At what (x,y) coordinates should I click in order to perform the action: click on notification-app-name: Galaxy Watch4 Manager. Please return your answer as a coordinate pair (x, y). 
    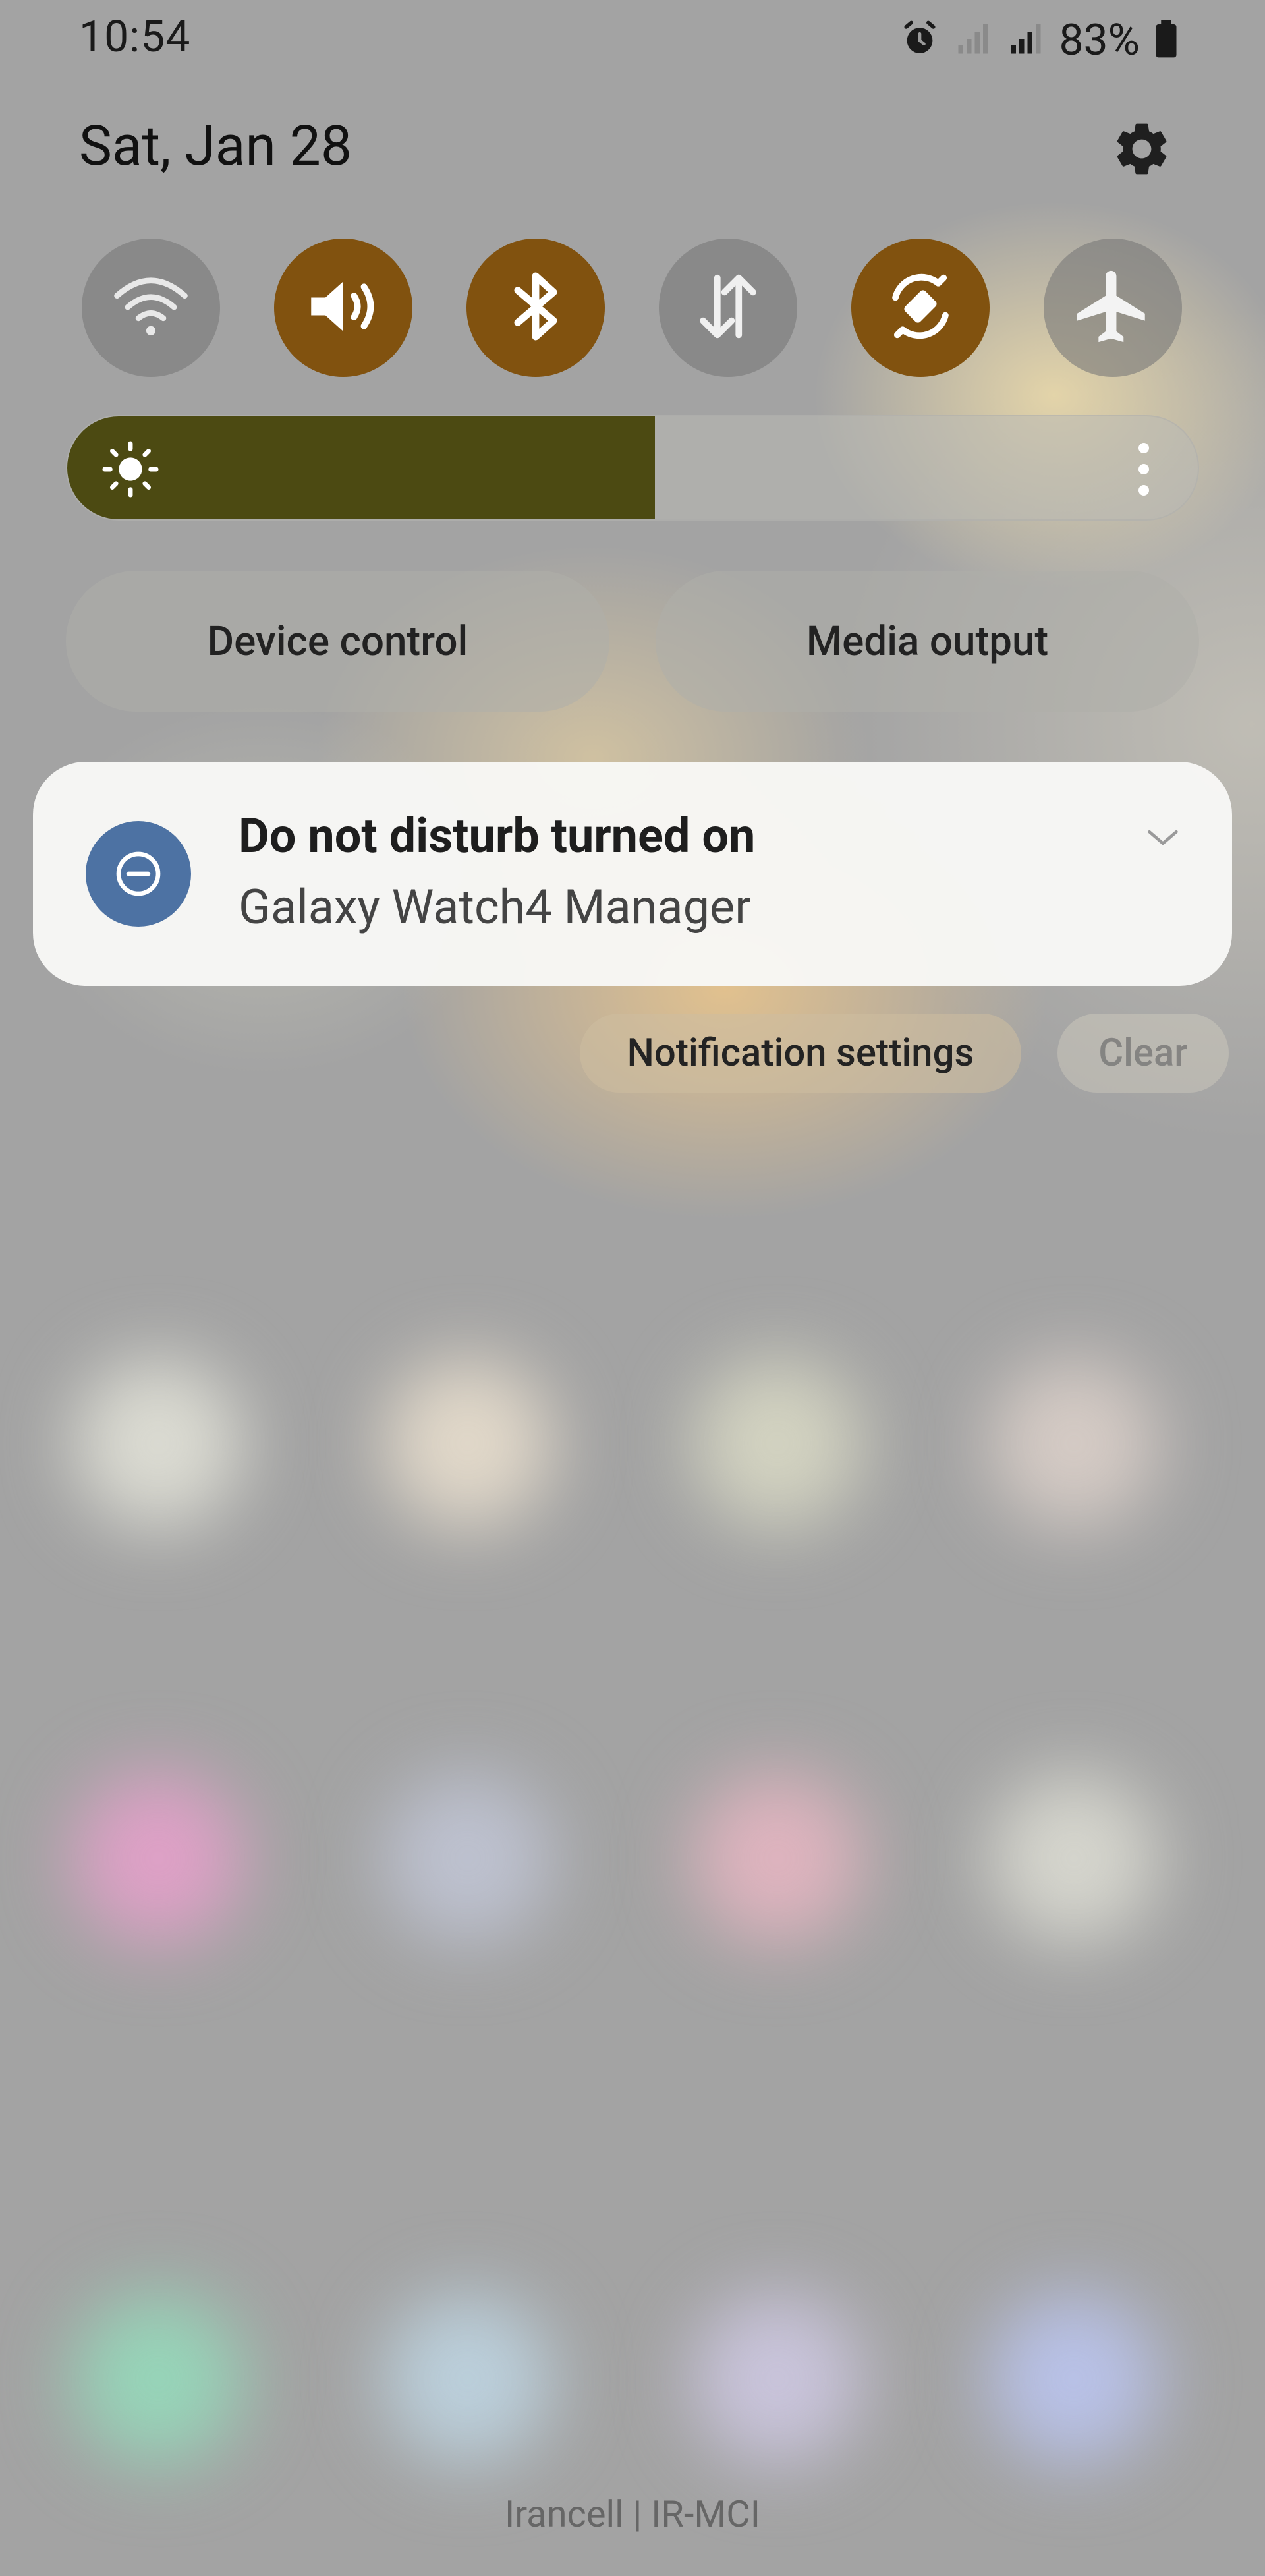
    Looking at the image, I should click on (495, 907).